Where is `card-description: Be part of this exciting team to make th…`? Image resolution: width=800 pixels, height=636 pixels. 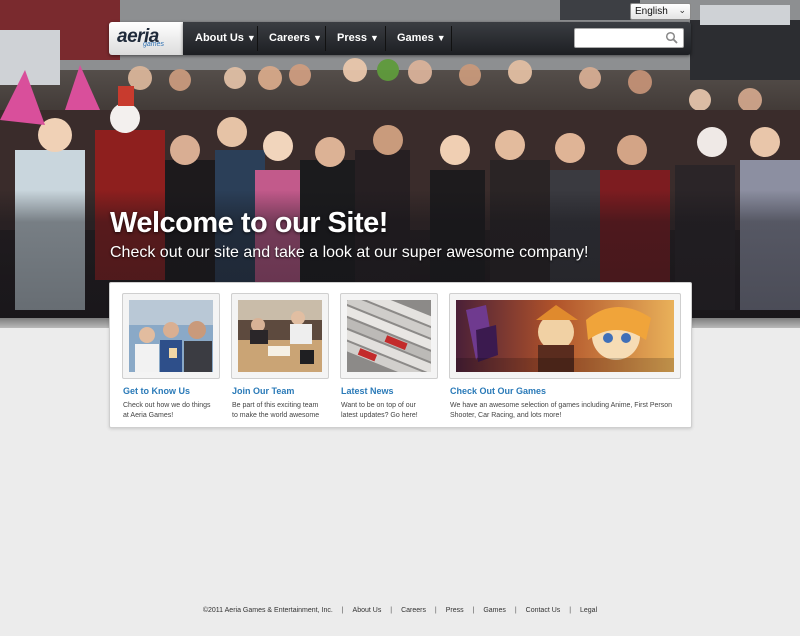
card-description: Be part of this exciting team to make th… is located at coordinates (287, 411).